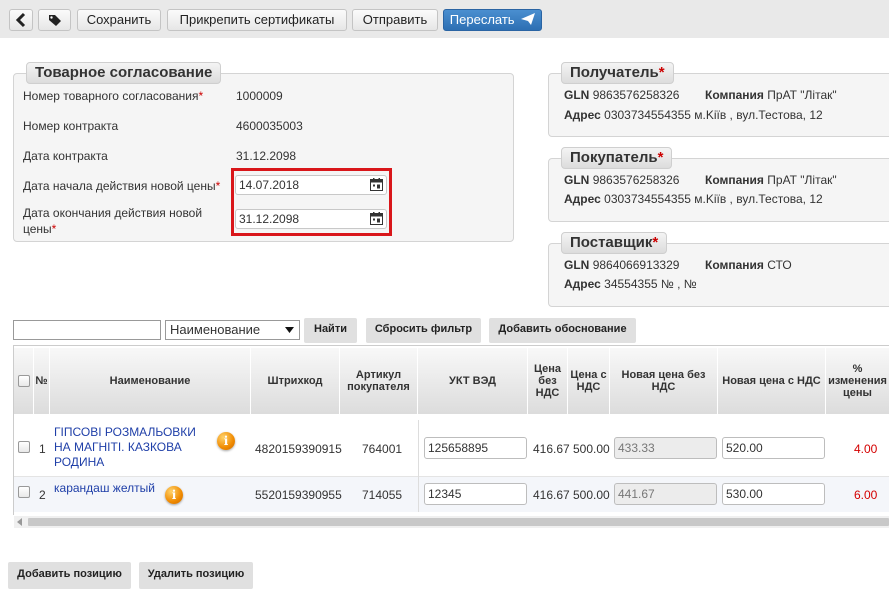  Describe the element at coordinates (589, 381) in the screenshot. I see `header-price-vat: Цена с НДС` at that location.